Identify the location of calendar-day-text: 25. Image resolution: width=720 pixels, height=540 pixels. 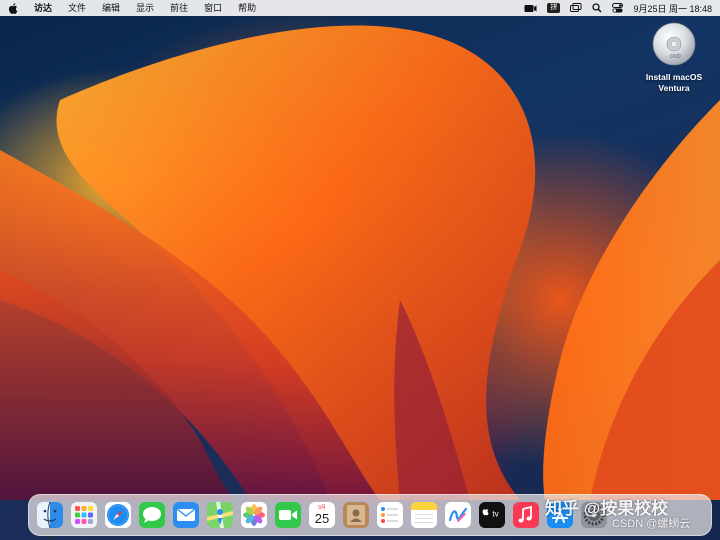
(322, 518).